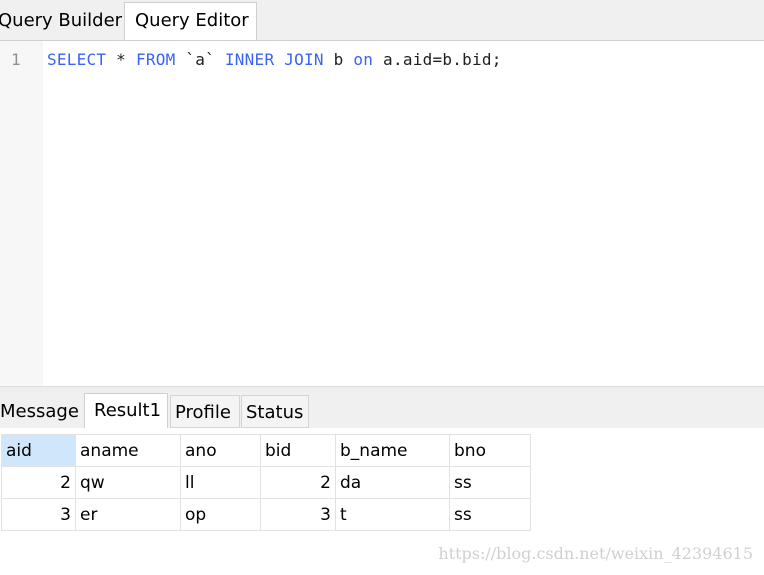 The height and width of the screenshot is (575, 764). What do you see at coordinates (126, 410) in the screenshot?
I see `tab-result1: Result1` at bounding box center [126, 410].